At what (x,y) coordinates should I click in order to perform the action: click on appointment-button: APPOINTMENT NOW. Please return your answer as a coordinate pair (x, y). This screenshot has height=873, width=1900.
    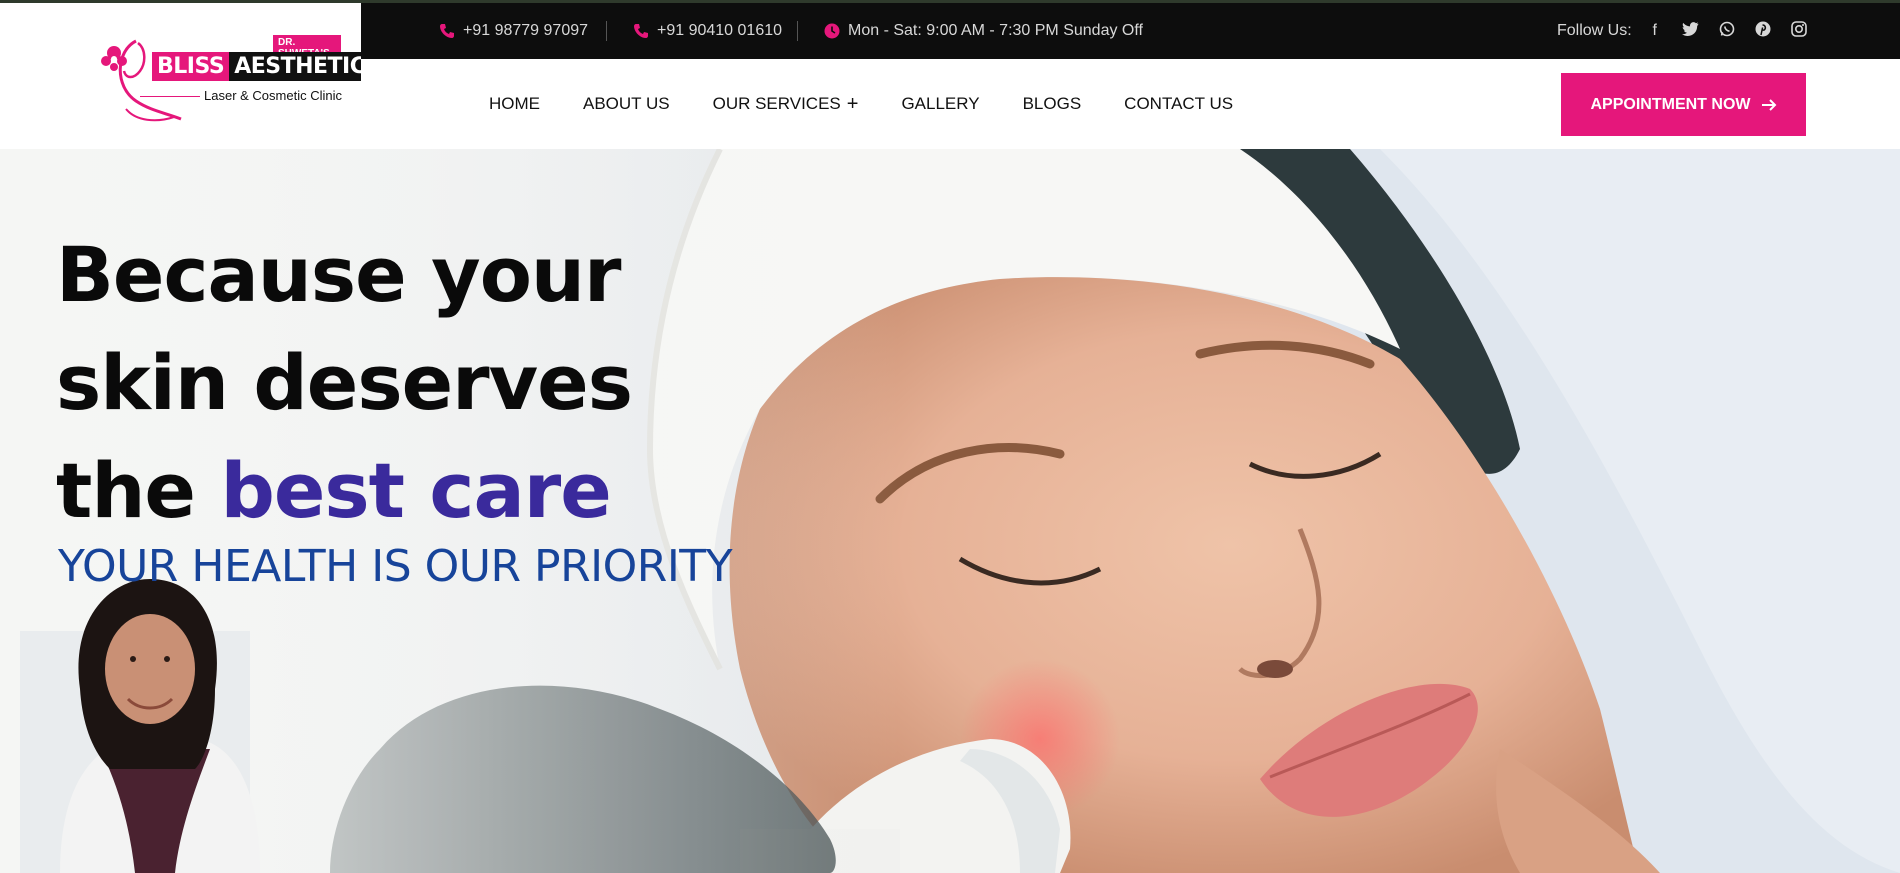
    Looking at the image, I should click on (1683, 104).